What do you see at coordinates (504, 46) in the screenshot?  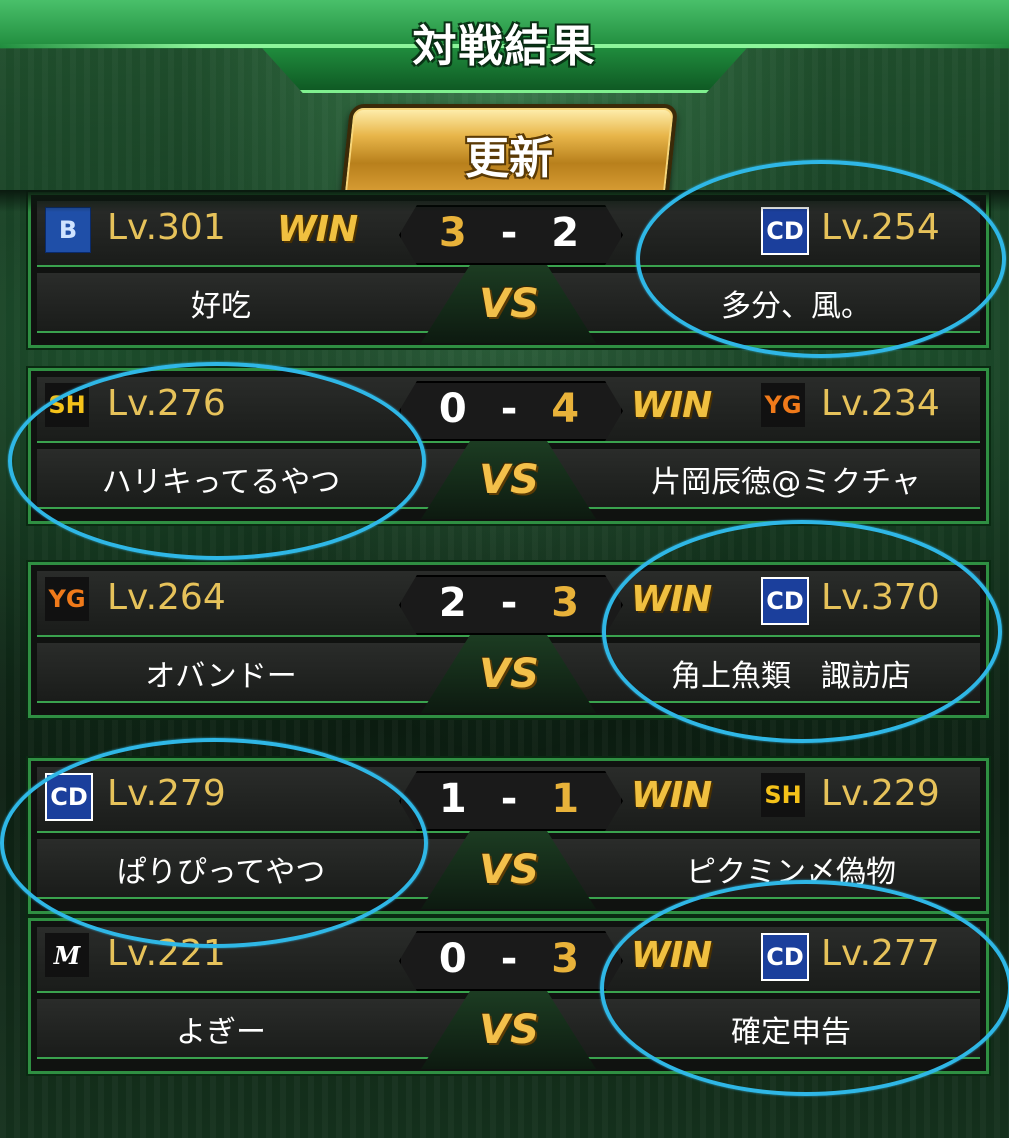 I see `page-title: 対戦結果` at bounding box center [504, 46].